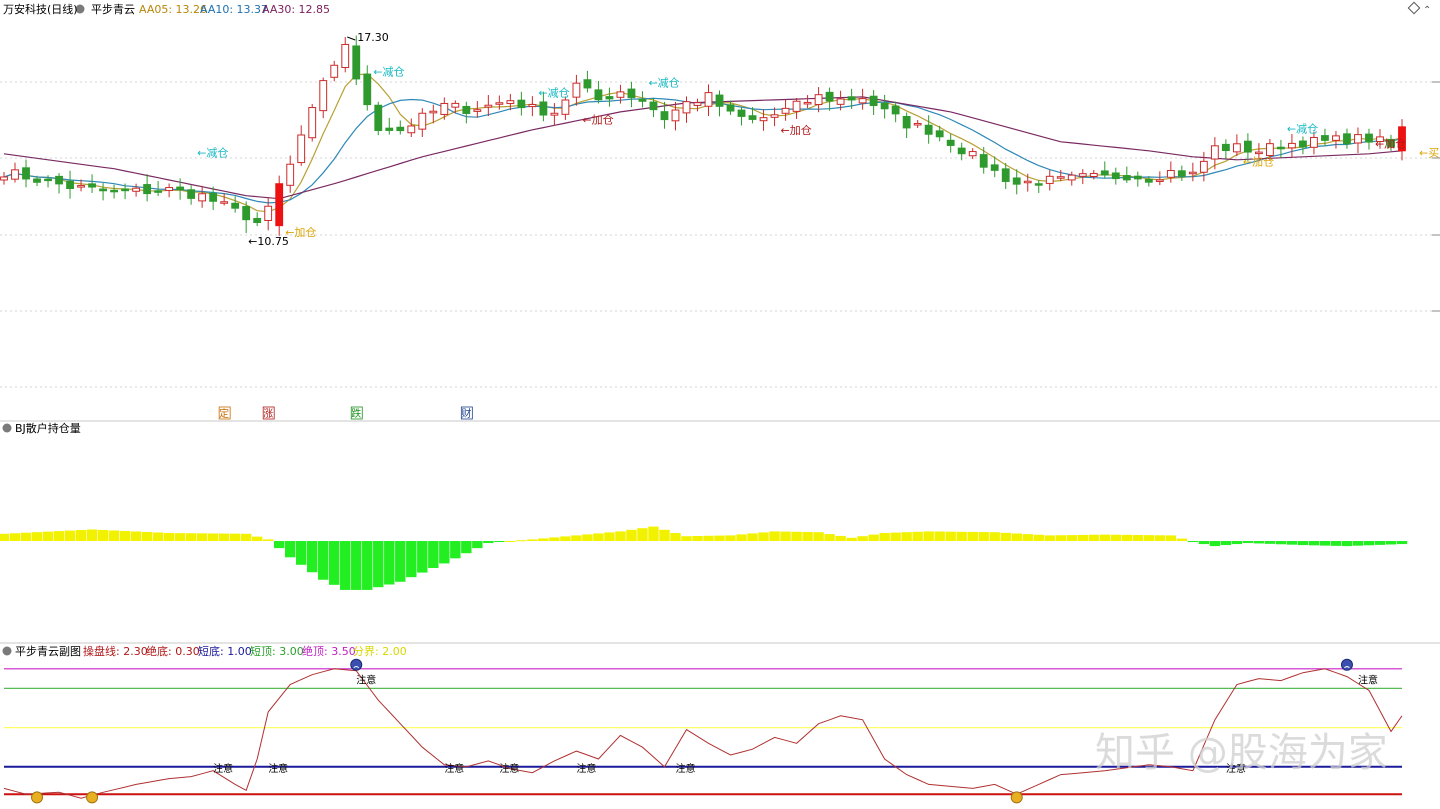 The width and height of the screenshot is (1440, 809). What do you see at coordinates (1427, 10) in the screenshot?
I see `chevron-up-icon: ⌃` at bounding box center [1427, 10].